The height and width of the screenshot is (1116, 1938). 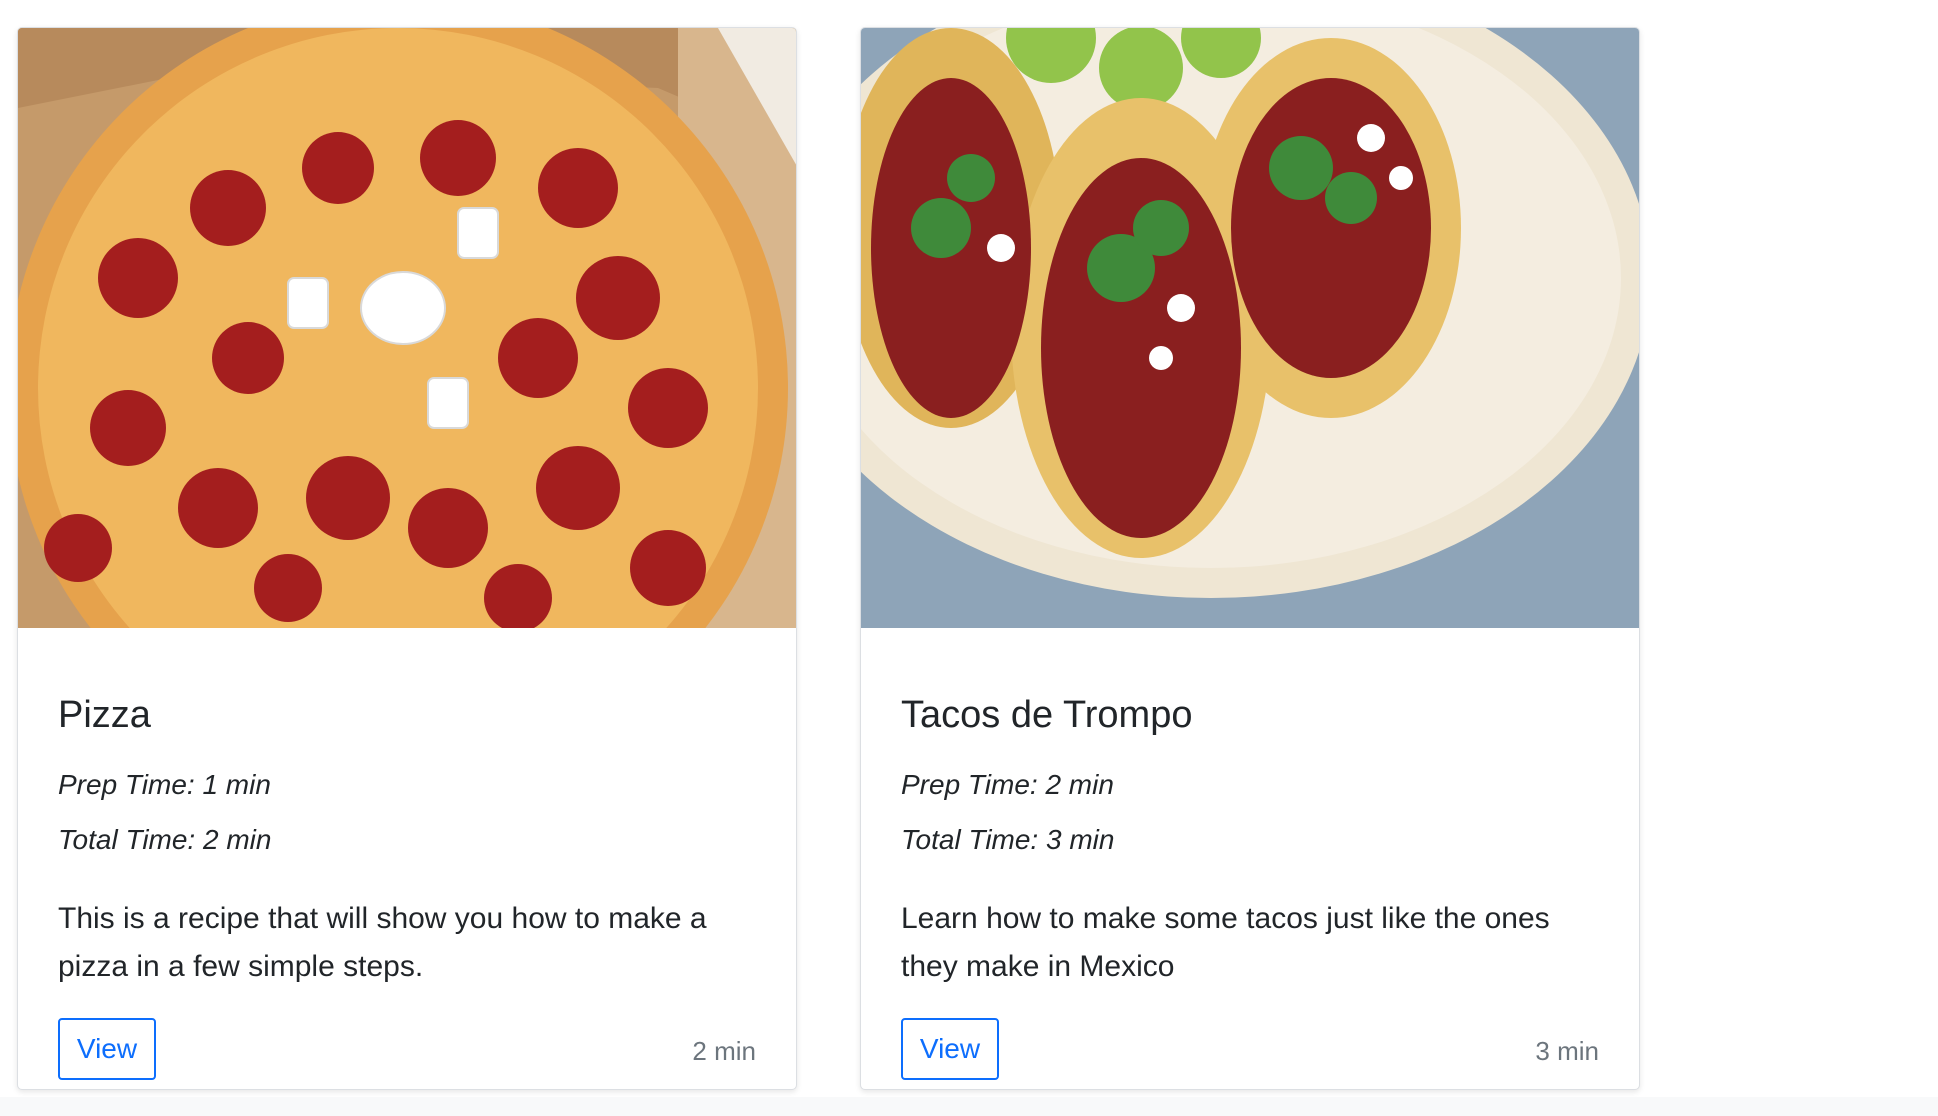 I want to click on card-title: Tacos de Trompo, so click(x=1047, y=715).